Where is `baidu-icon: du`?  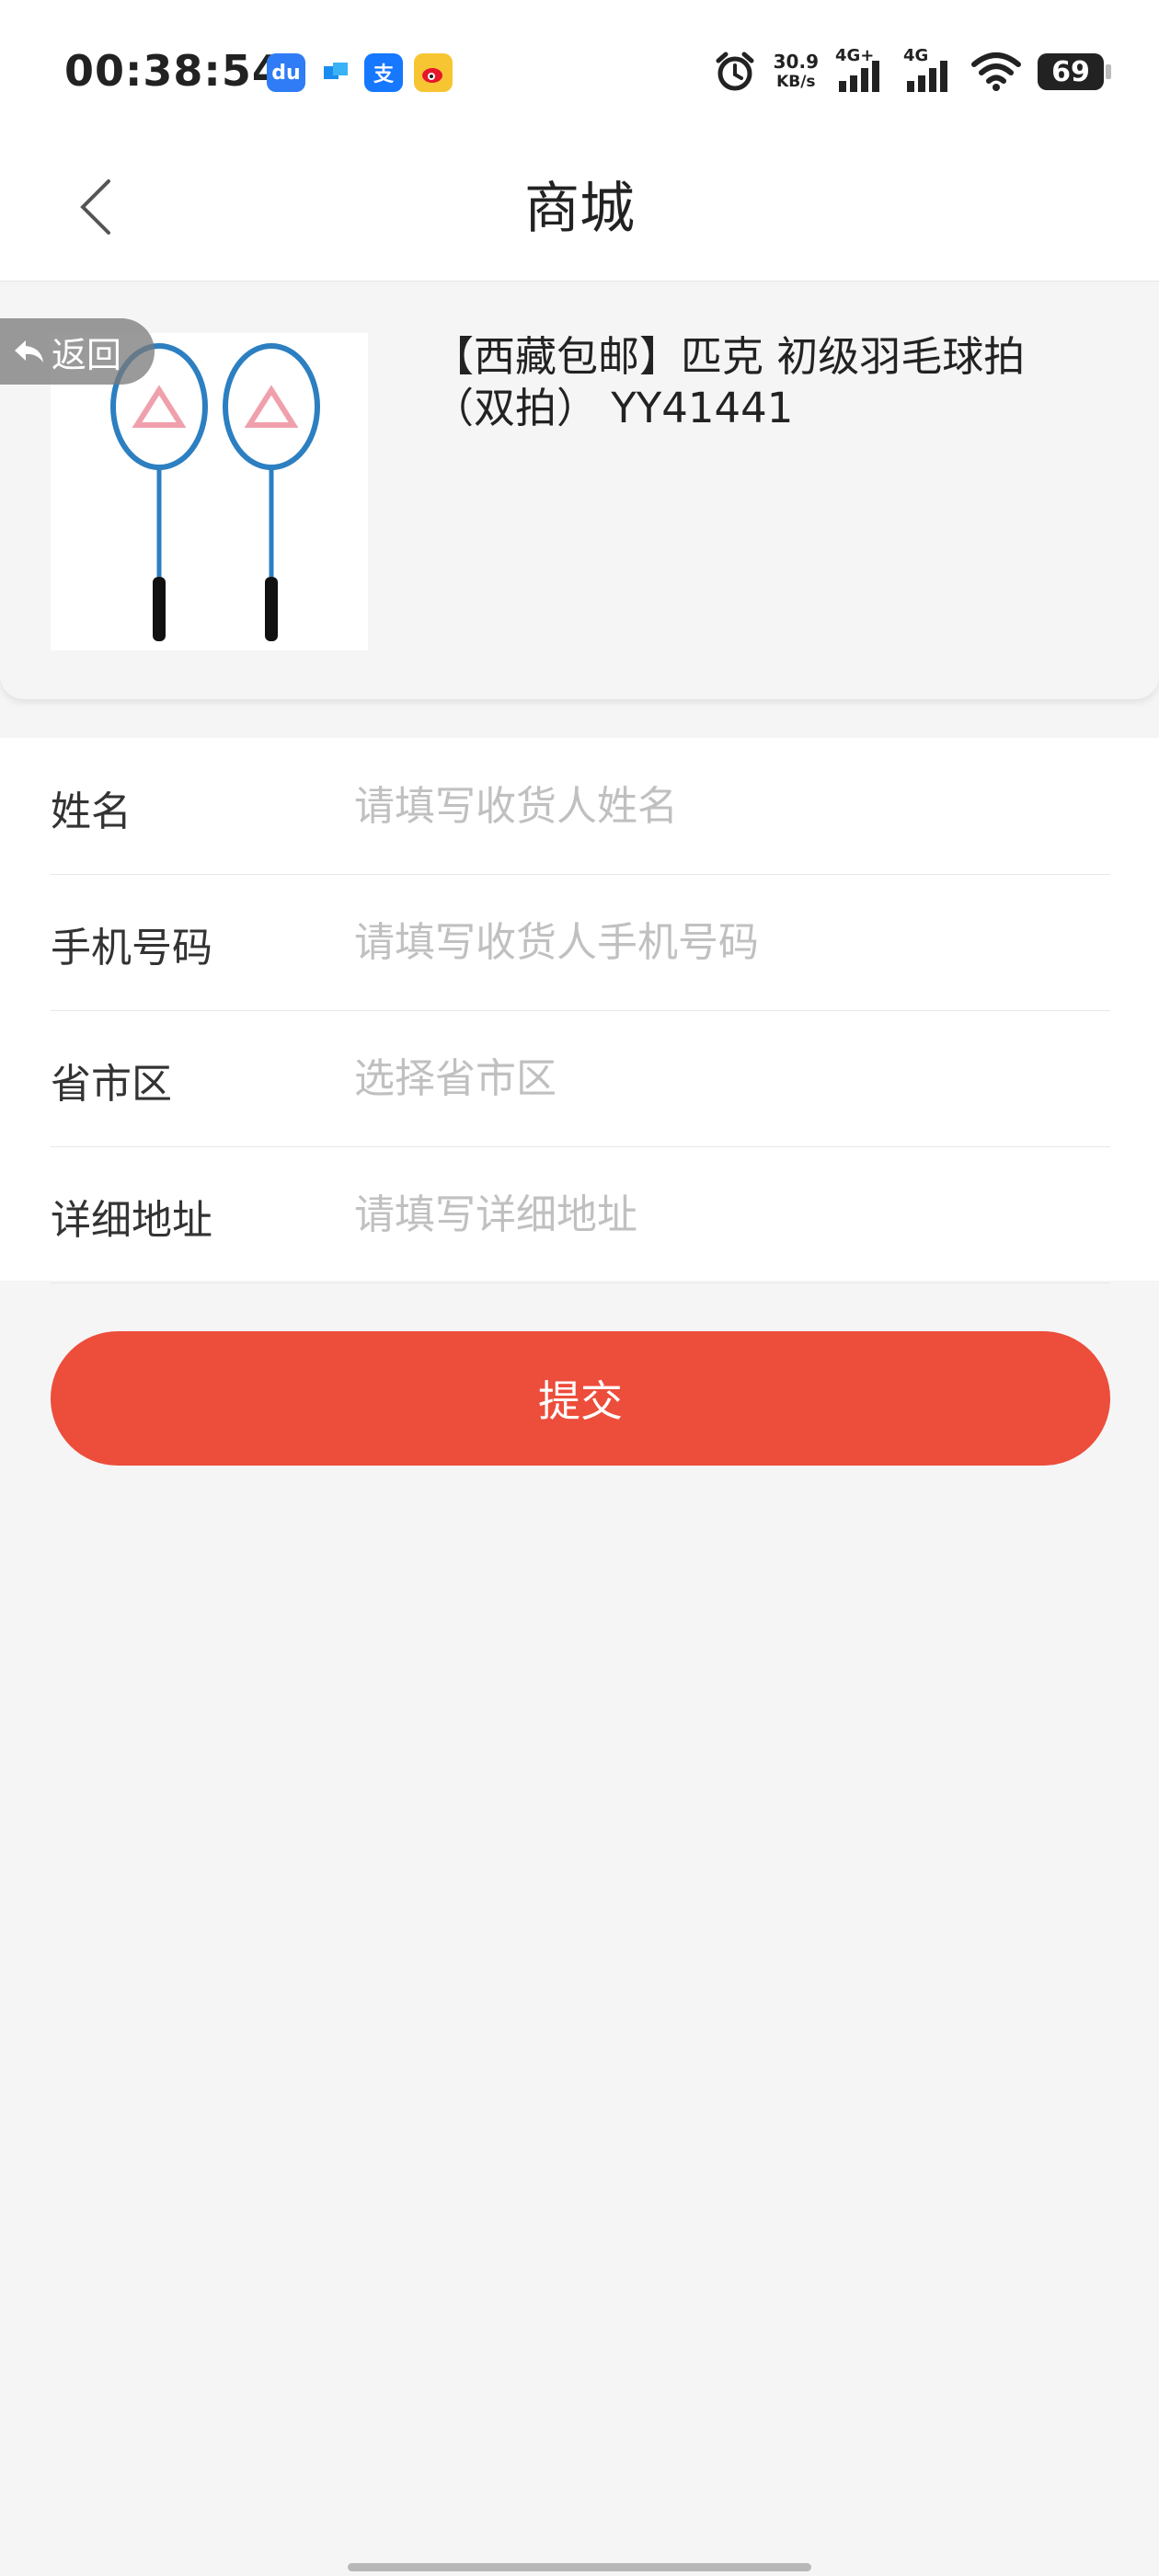
baidu-icon: du is located at coordinates (286, 72).